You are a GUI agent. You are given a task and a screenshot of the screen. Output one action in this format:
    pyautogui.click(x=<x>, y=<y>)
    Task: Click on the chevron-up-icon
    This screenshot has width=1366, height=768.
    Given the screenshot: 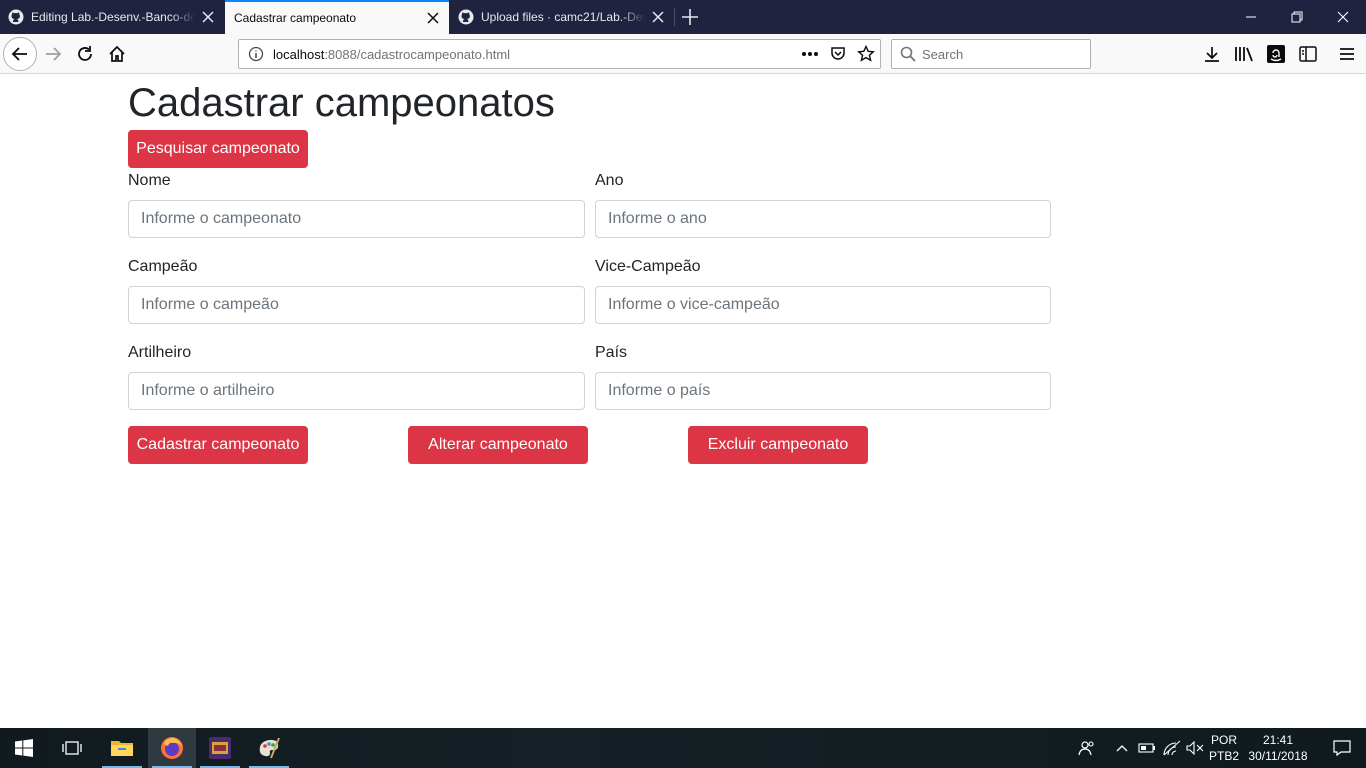 What is the action you would take?
    pyautogui.click(x=1122, y=748)
    